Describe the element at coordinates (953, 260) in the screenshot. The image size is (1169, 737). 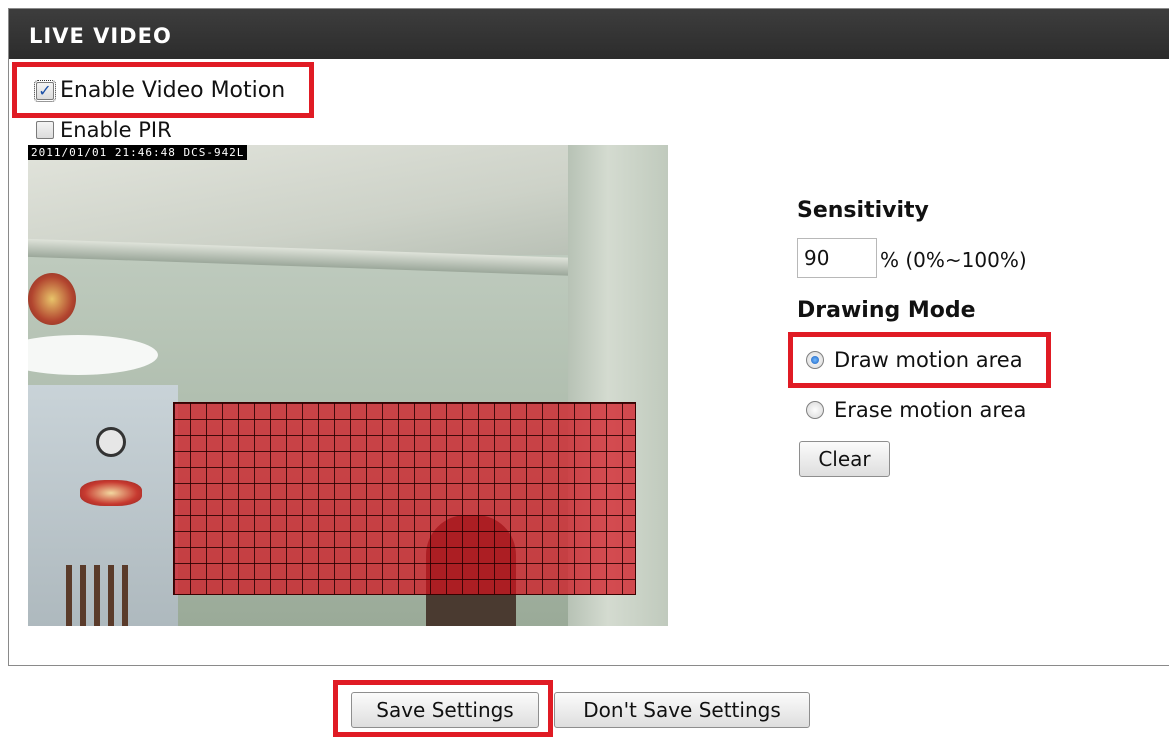
I see `sensitivity-range: % (0%~100%)` at that location.